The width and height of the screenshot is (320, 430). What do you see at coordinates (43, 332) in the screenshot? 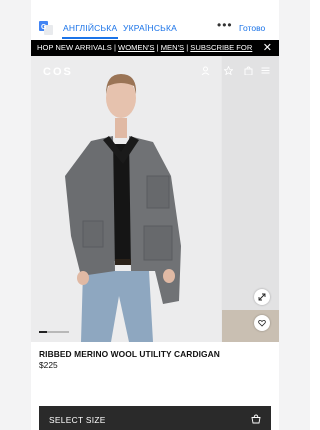
I see `carousel-indicator-active` at bounding box center [43, 332].